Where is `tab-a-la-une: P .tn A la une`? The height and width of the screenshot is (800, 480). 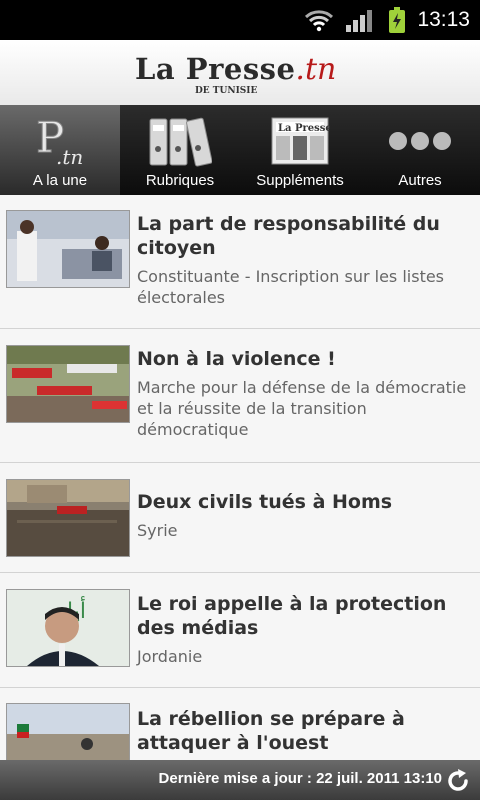 tab-a-la-une: P .tn A la une is located at coordinates (60, 150).